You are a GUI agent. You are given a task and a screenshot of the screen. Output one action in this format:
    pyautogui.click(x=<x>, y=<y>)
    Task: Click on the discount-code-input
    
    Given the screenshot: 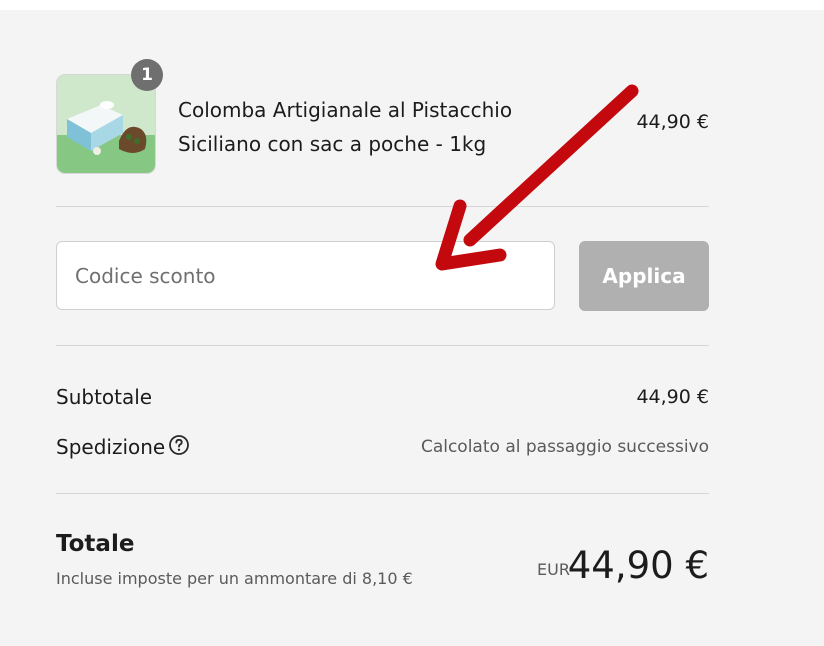 What is the action you would take?
    pyautogui.click(x=305, y=275)
    